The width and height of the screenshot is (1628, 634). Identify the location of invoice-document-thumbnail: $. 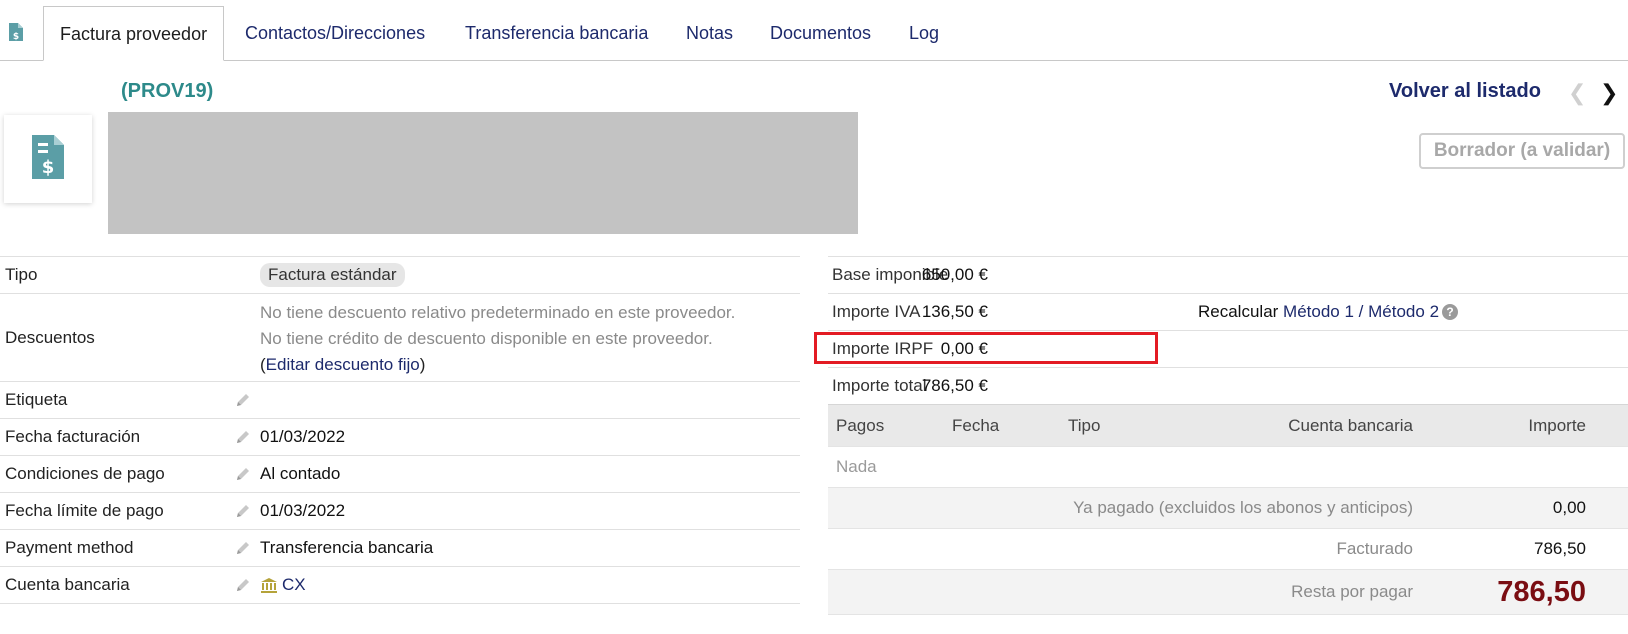
(48, 159).